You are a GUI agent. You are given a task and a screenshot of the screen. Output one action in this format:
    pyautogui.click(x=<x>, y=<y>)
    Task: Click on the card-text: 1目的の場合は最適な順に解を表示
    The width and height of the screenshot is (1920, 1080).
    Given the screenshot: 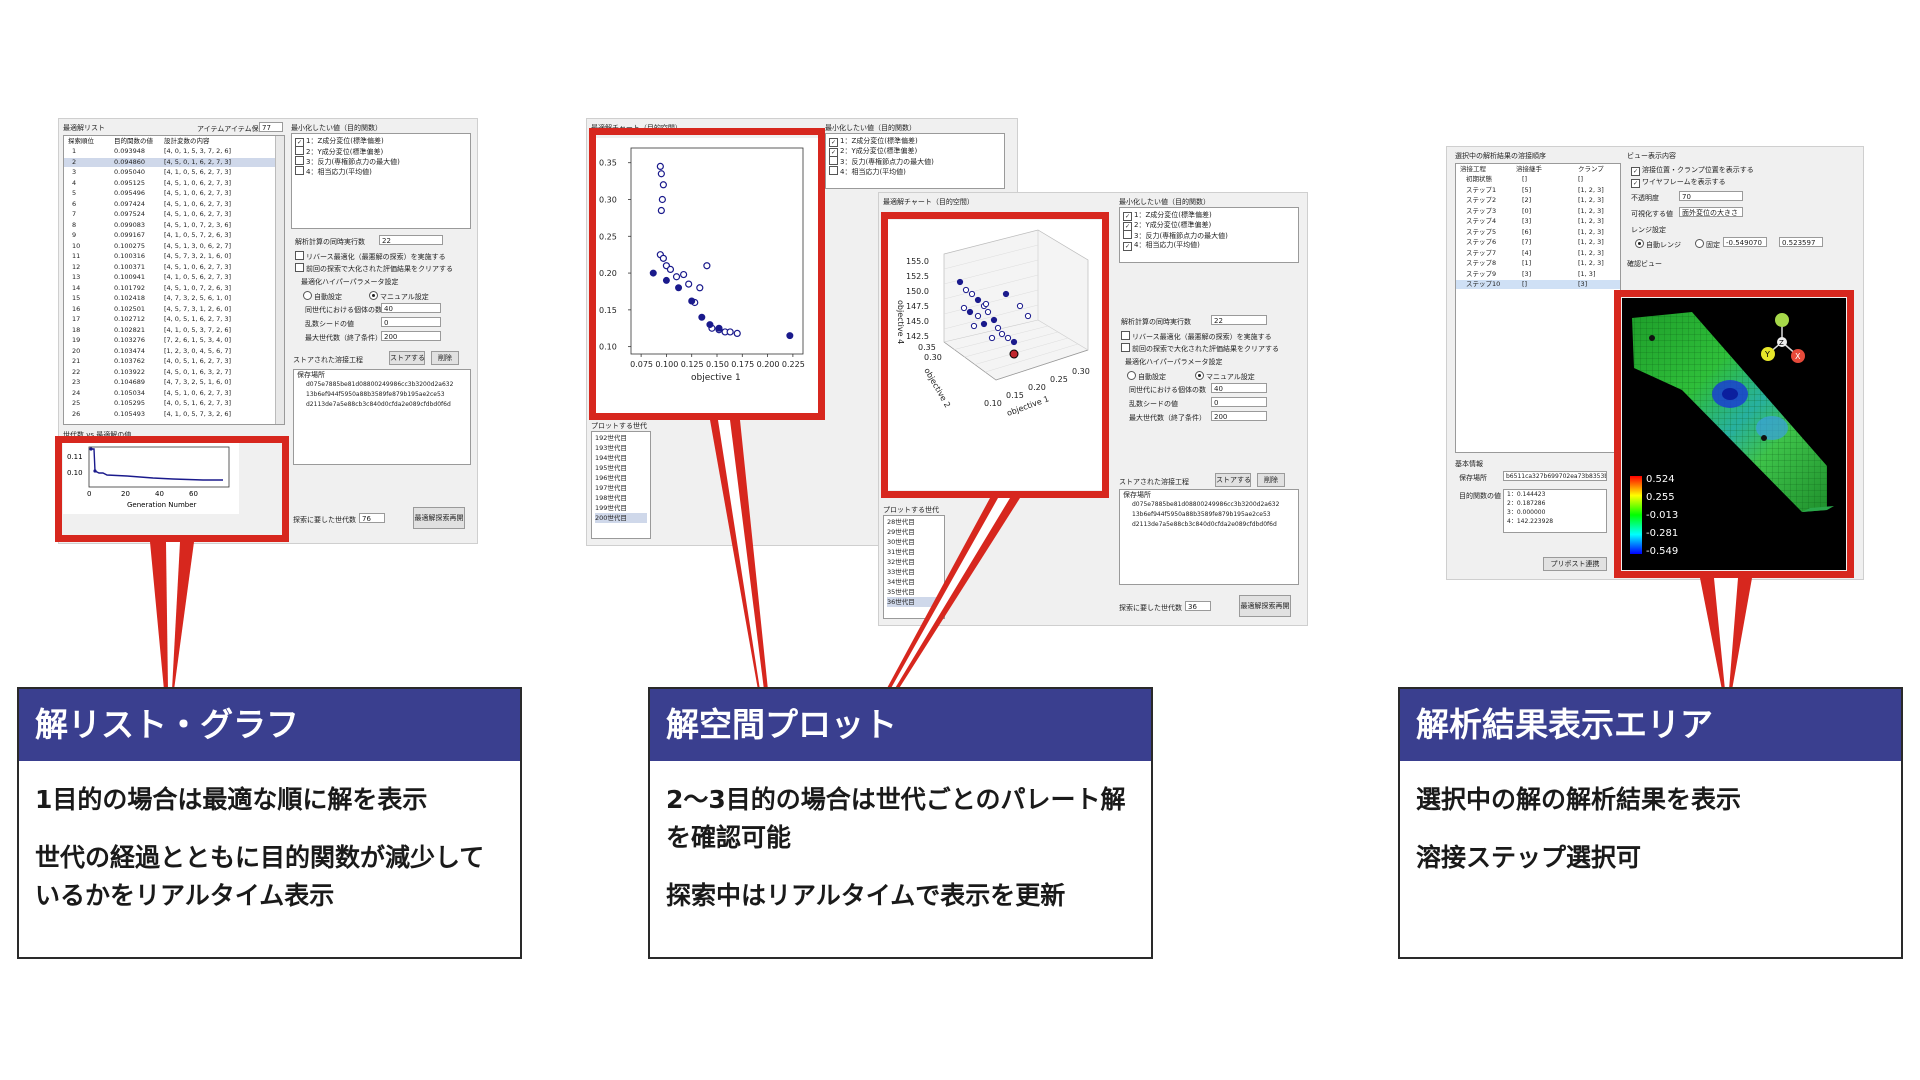 What is the action you would take?
    pyautogui.click(x=231, y=799)
    